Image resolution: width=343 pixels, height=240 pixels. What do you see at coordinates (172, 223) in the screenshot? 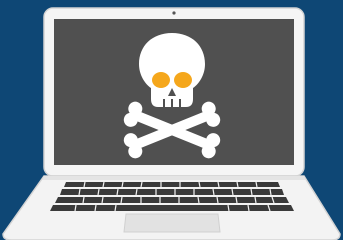
I see `trackpad` at bounding box center [172, 223].